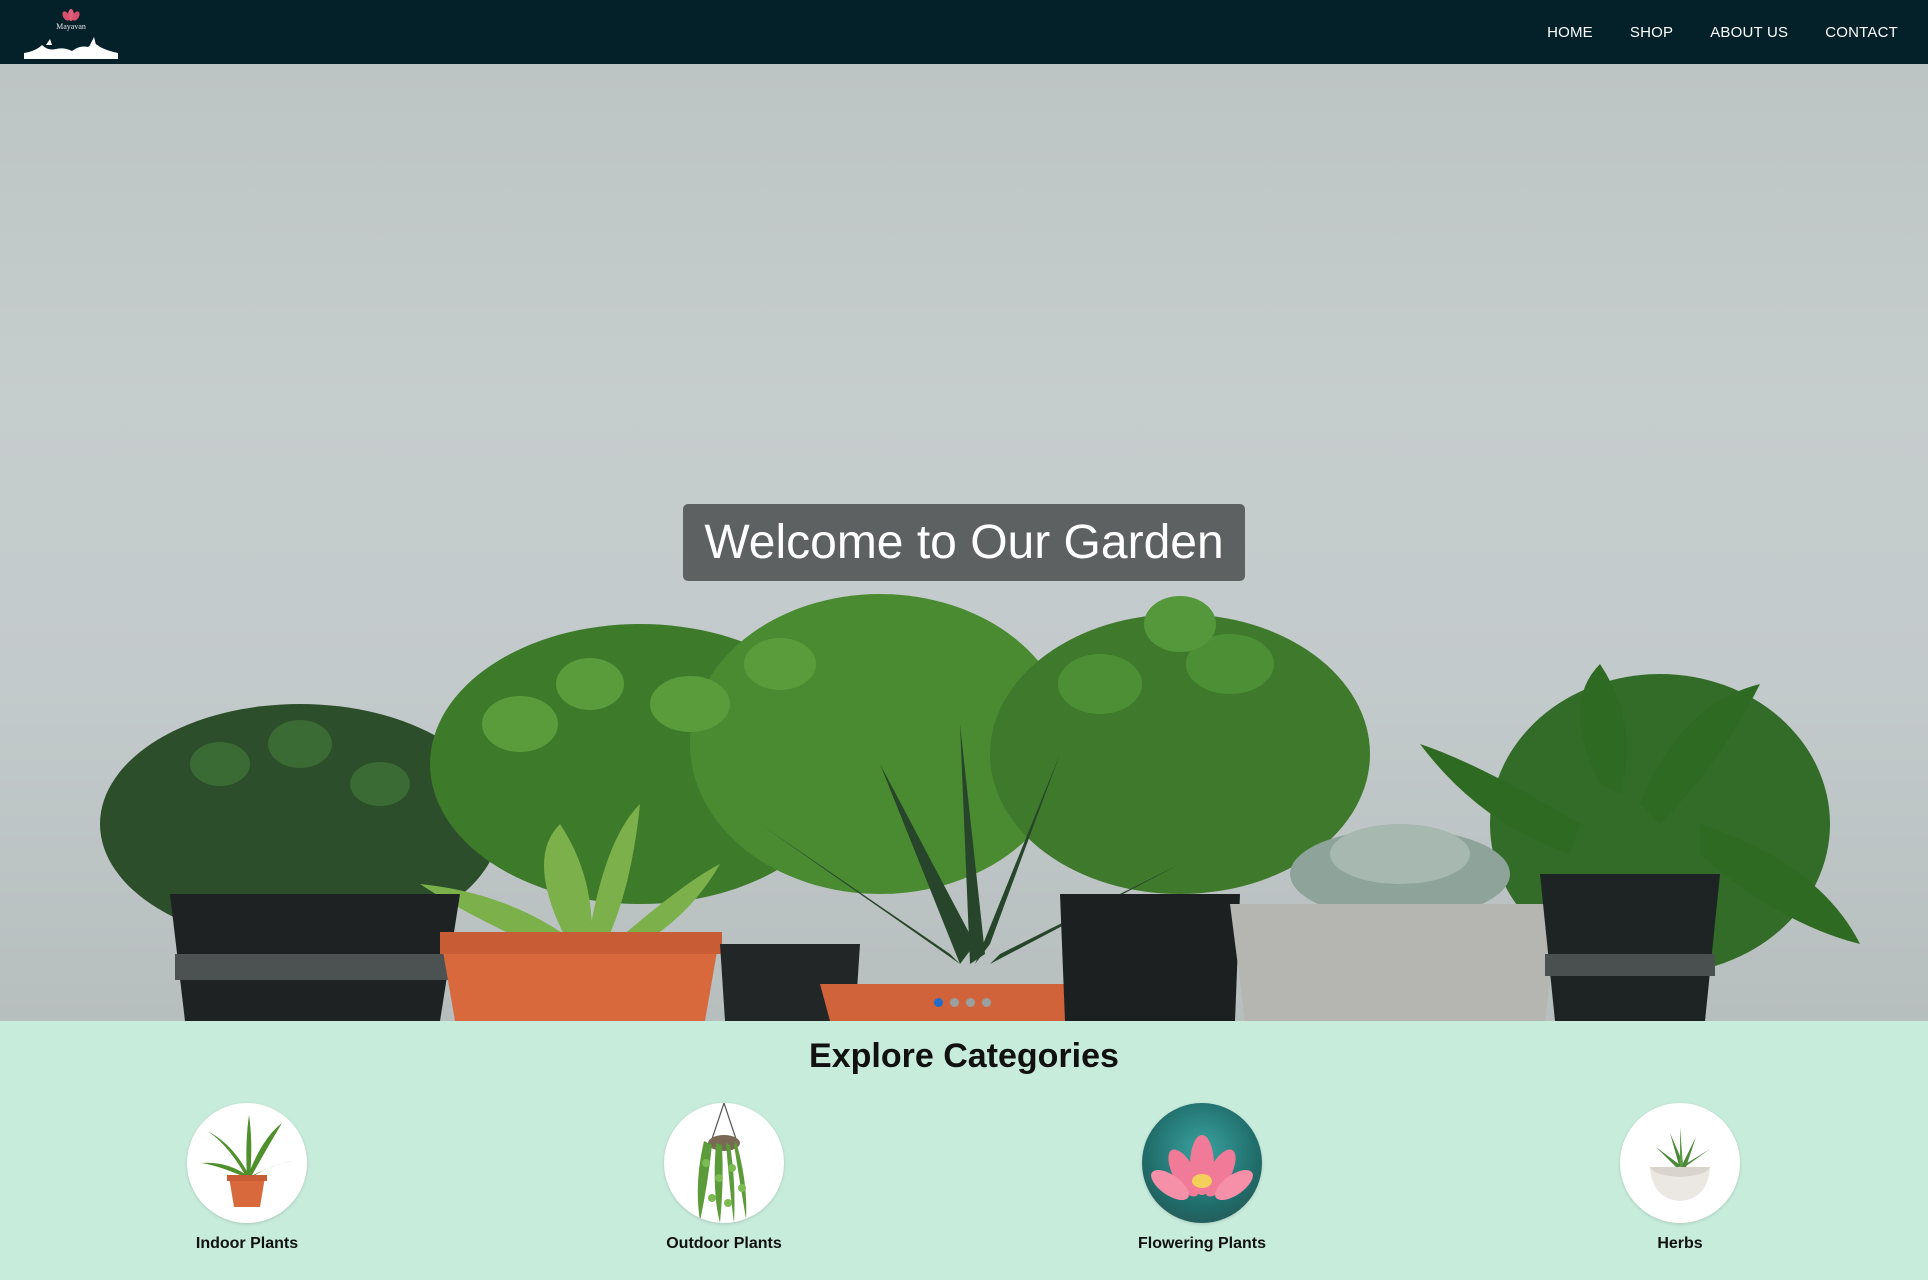  Describe the element at coordinates (71, 26) in the screenshot. I see `logo-text: Mayavan` at that location.